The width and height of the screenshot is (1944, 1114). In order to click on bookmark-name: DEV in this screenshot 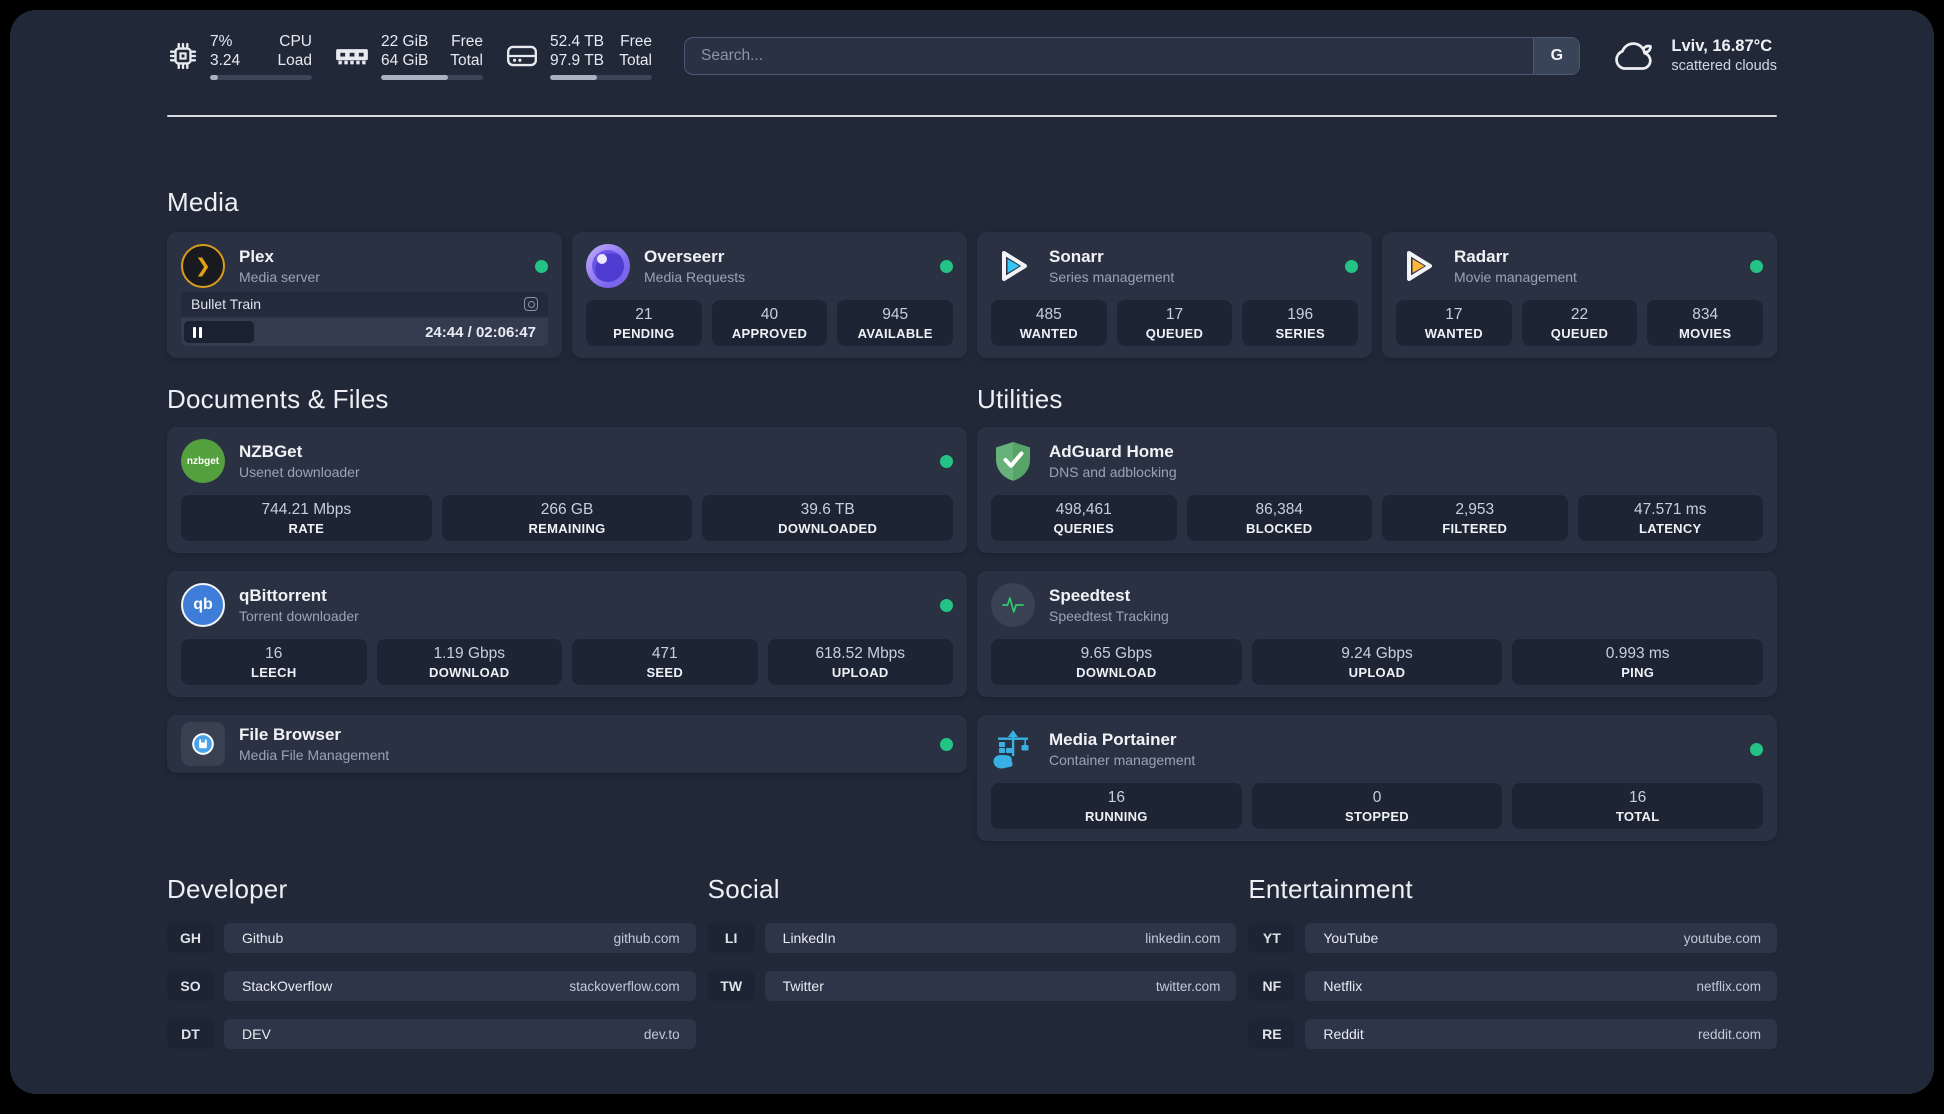, I will do `click(256, 1034)`.